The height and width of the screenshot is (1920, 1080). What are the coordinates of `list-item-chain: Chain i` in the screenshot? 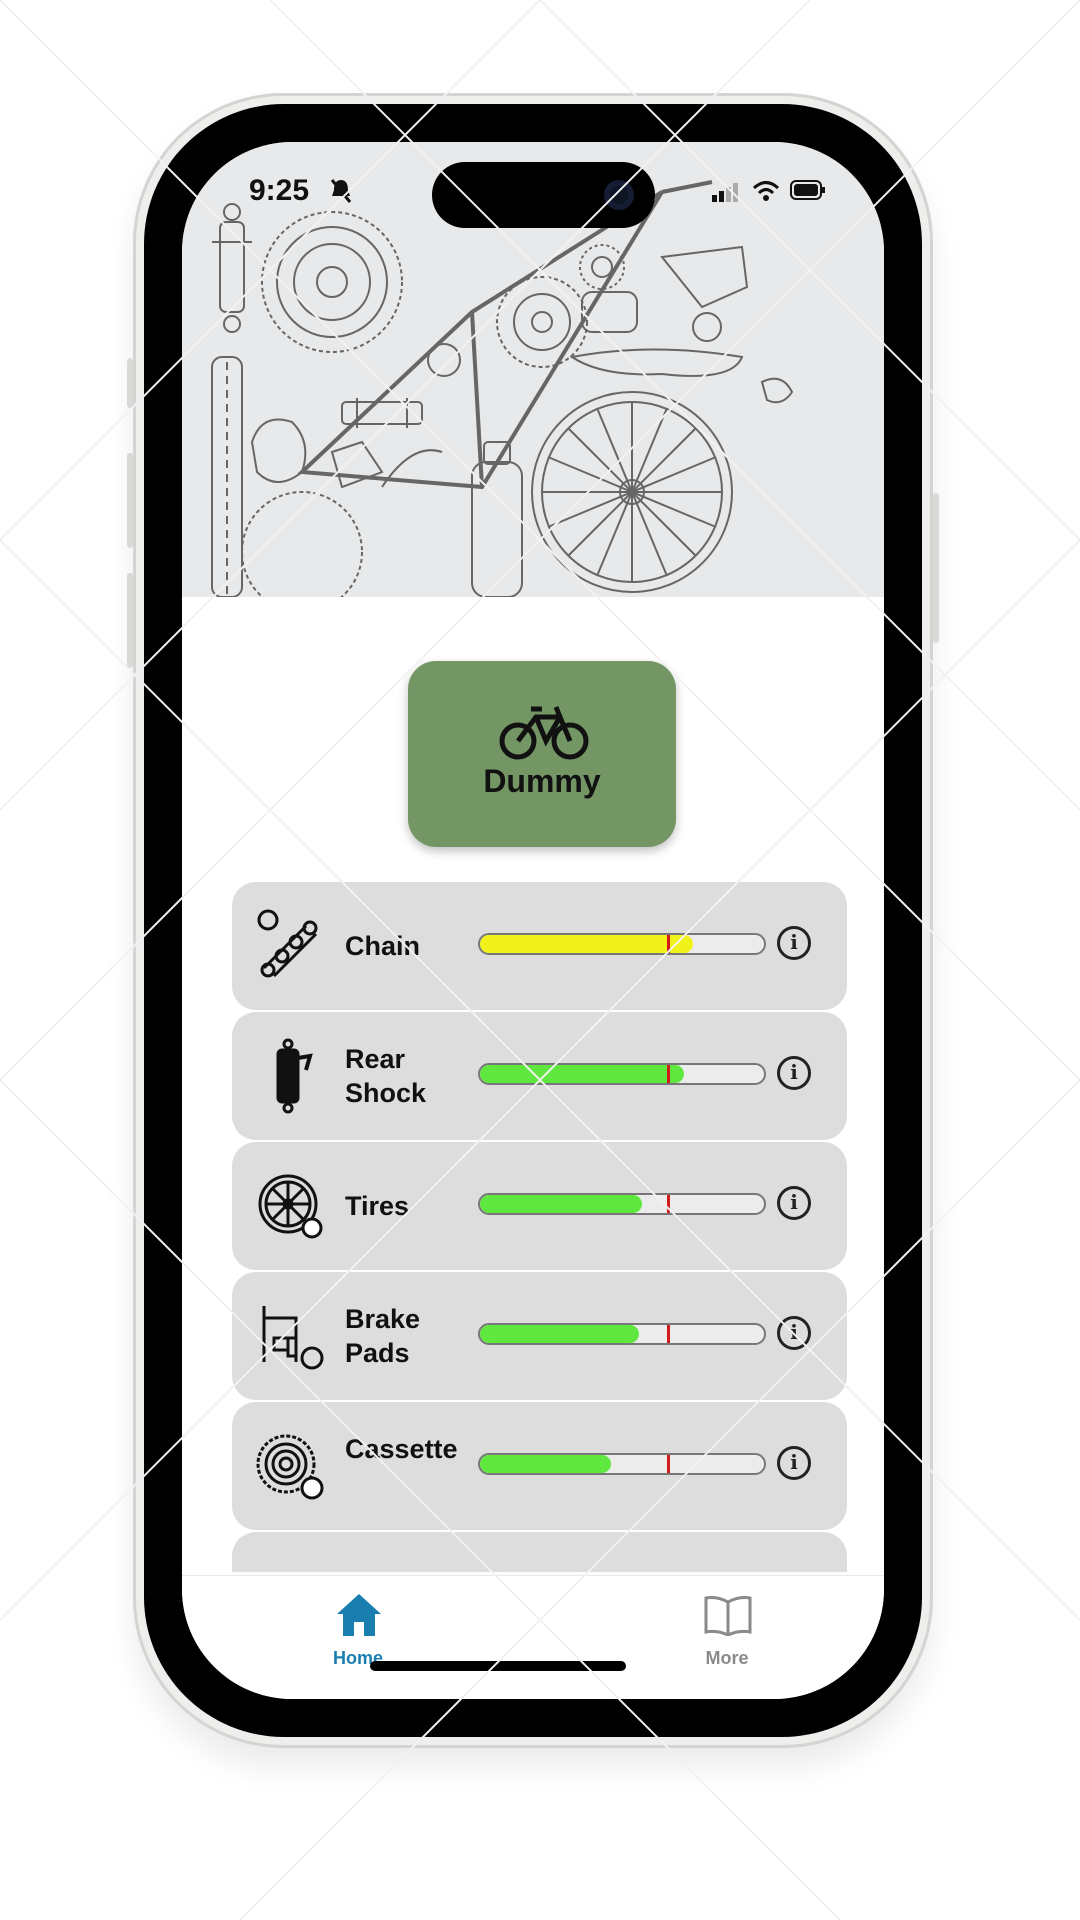 It's located at (539, 946).